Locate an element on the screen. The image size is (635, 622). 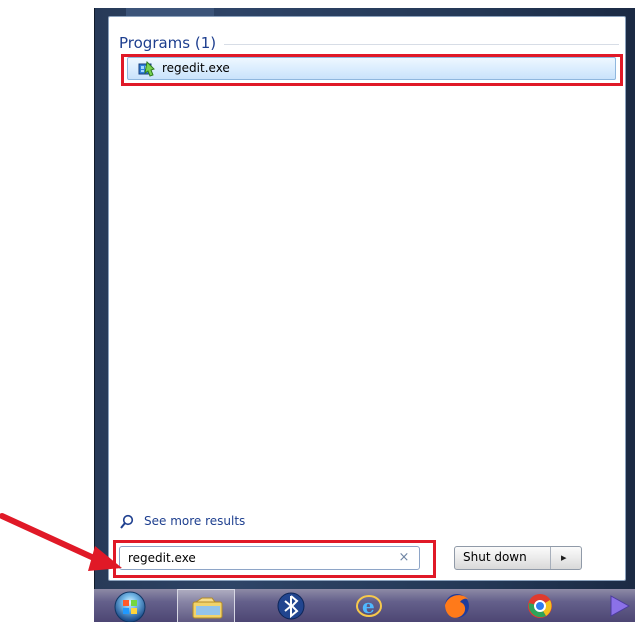
bluetooth-icon is located at coordinates (291, 606).